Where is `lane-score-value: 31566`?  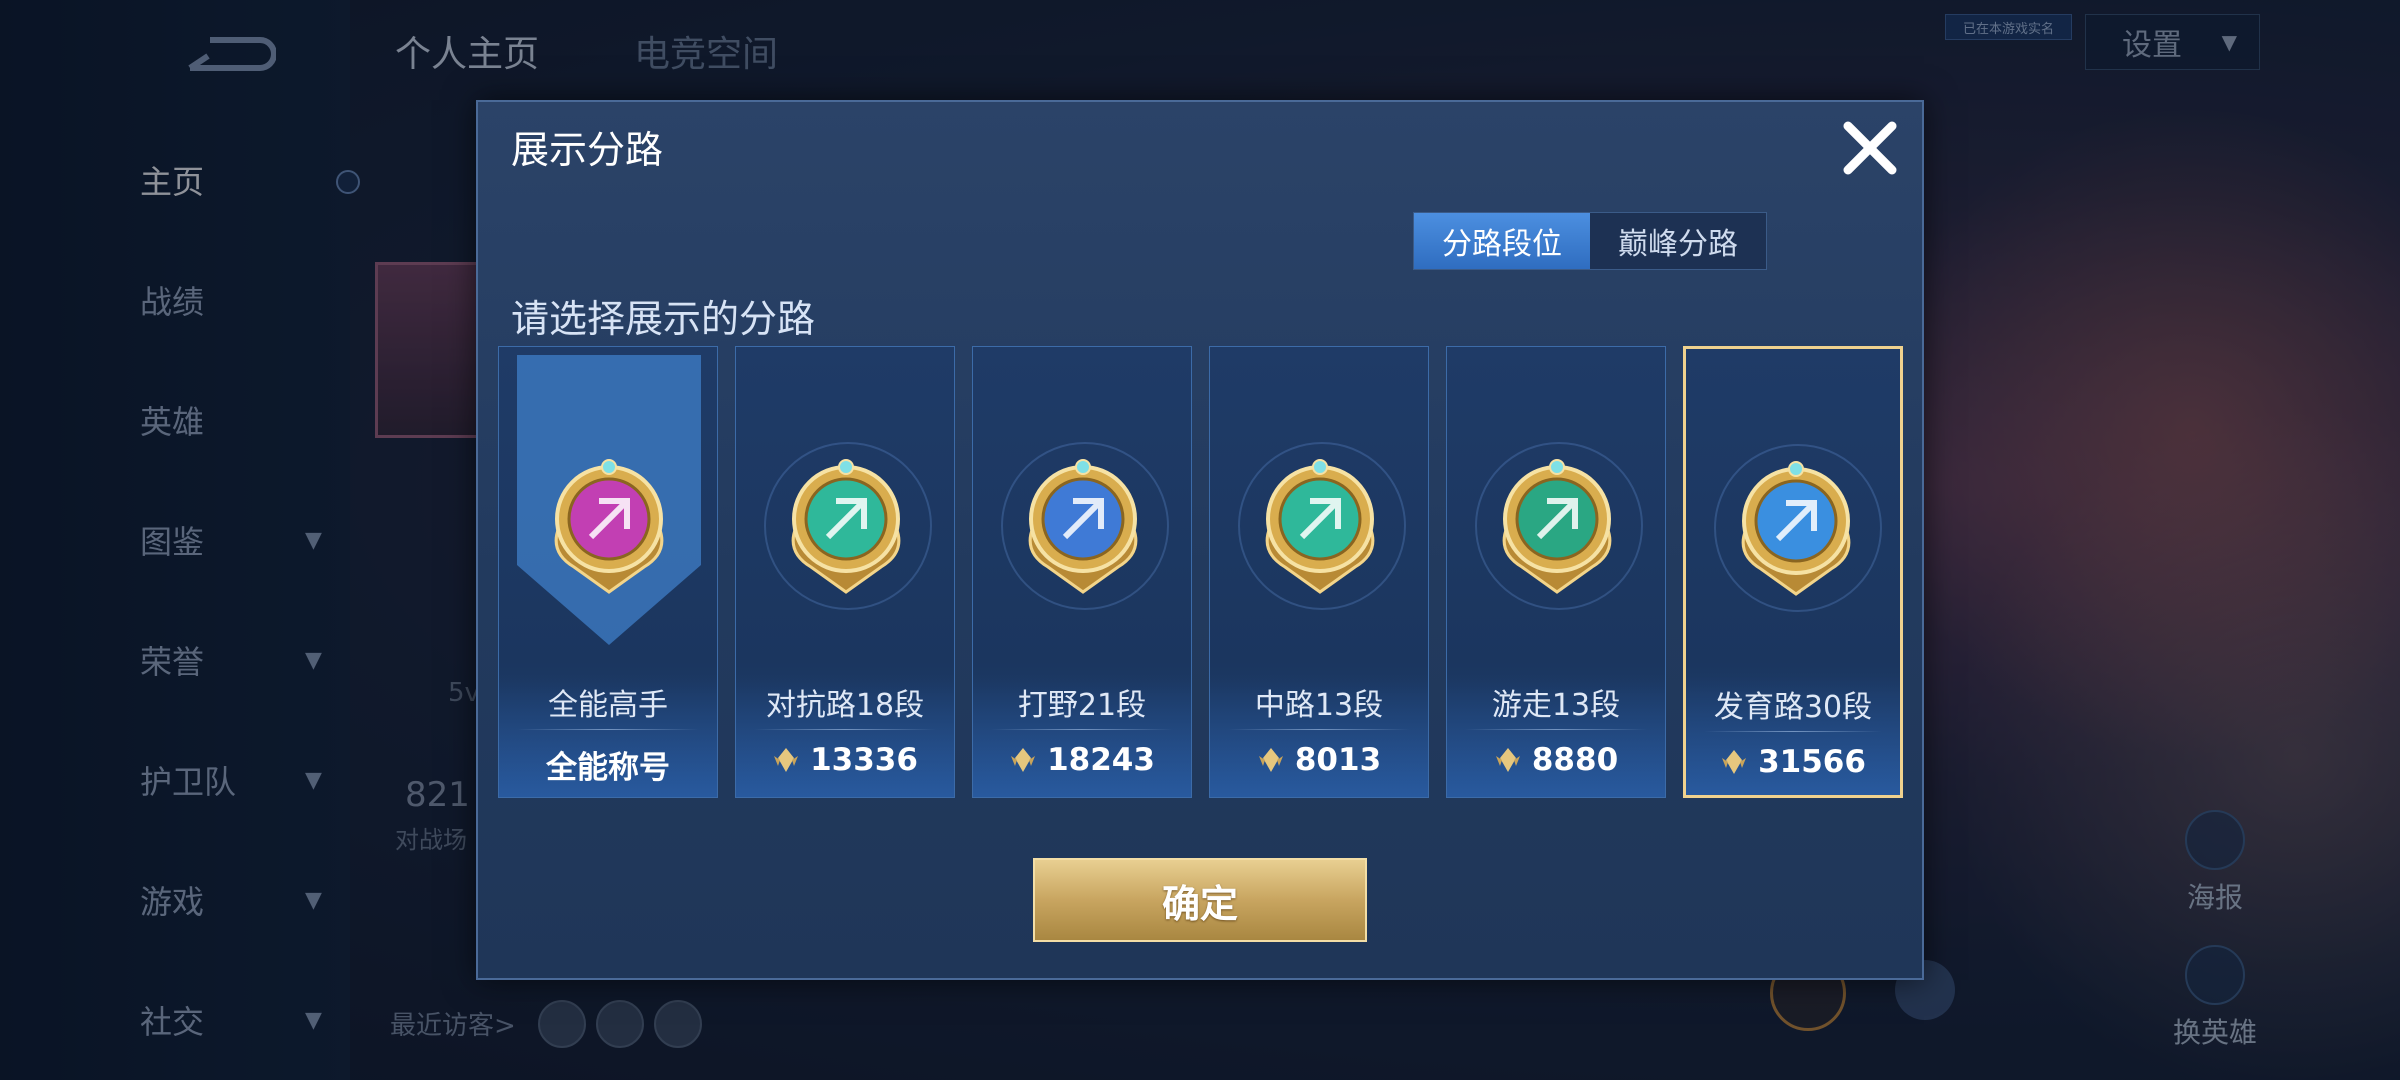 lane-score-value: 31566 is located at coordinates (1812, 762).